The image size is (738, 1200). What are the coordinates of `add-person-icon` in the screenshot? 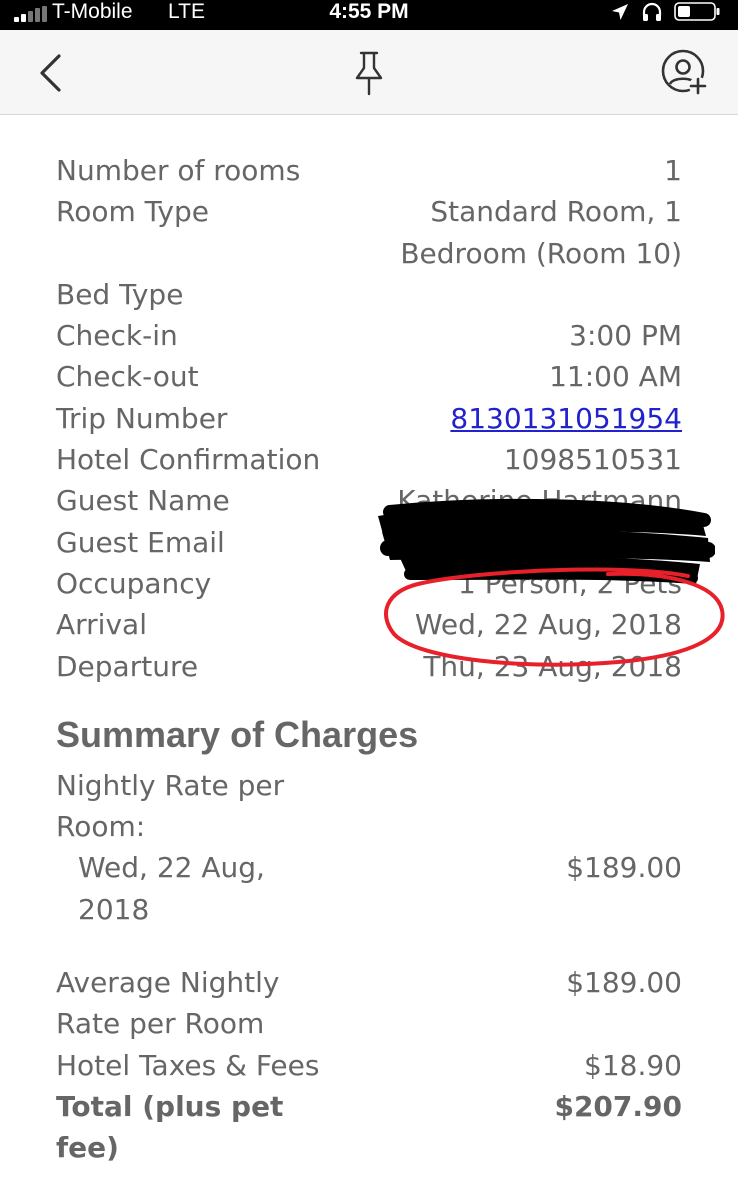 It's located at (685, 73).